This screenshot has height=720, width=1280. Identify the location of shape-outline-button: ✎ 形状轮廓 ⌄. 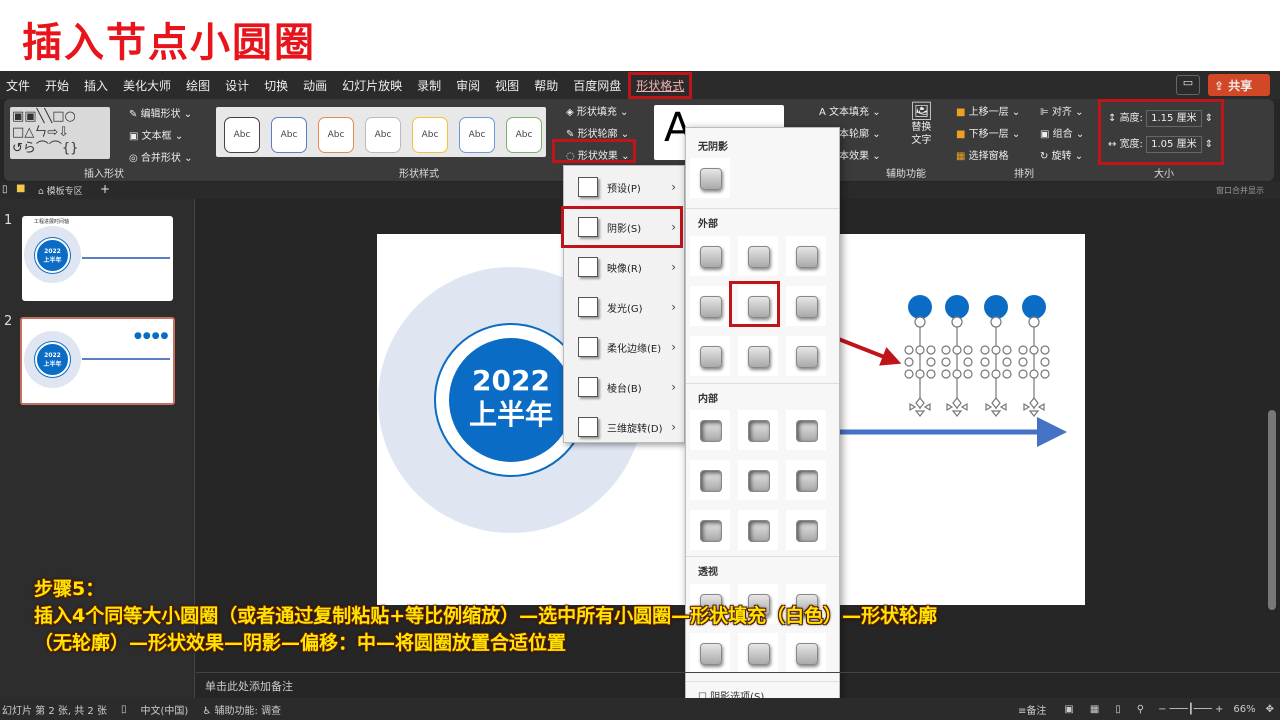
(597, 132).